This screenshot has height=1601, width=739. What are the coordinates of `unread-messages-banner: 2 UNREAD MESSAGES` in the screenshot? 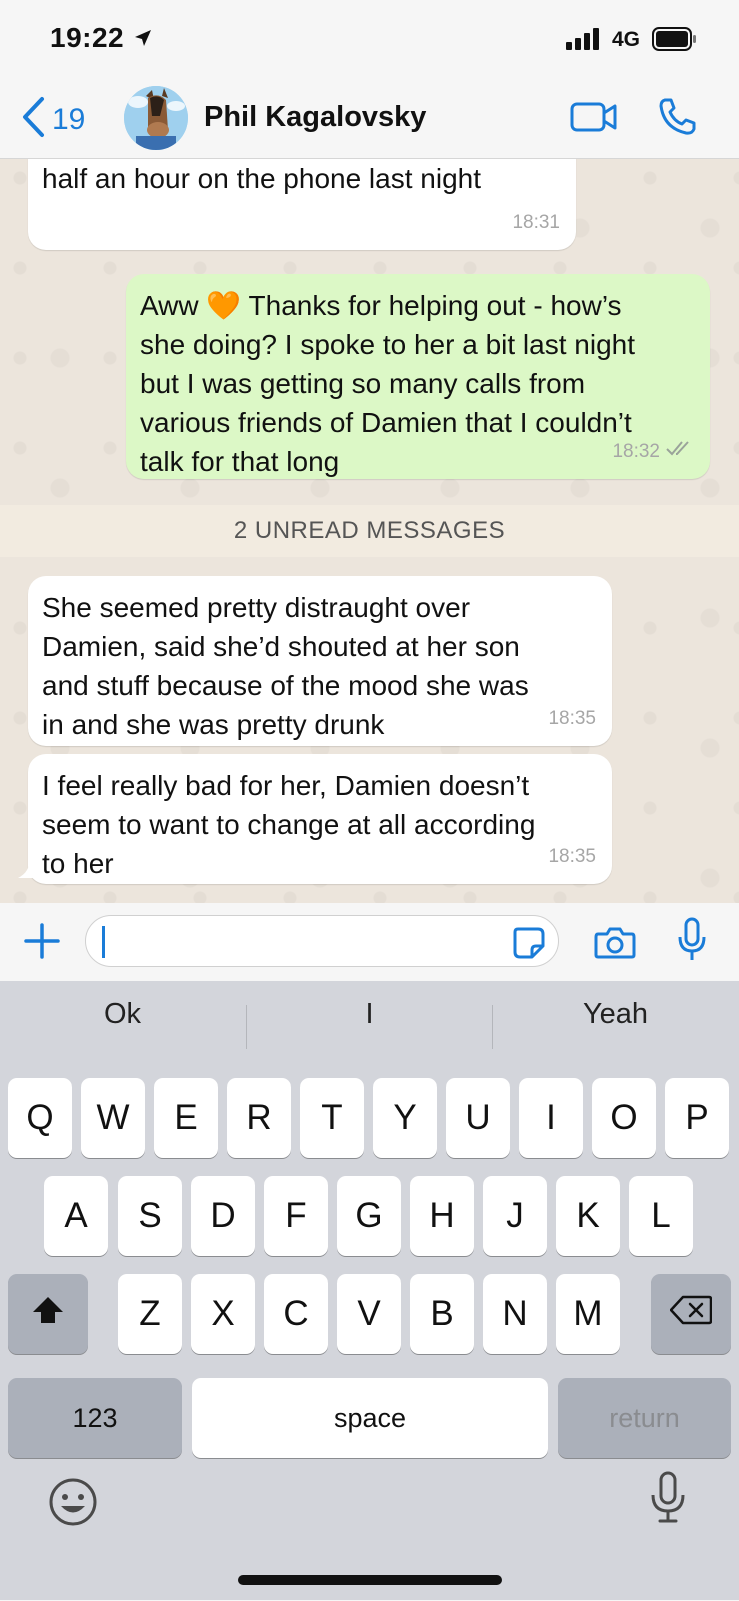 It's located at (369, 531).